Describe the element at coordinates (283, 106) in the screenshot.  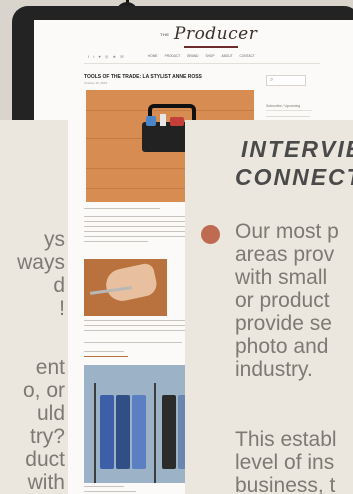
I see `sidebar-title: Subscribe / Upcoming` at that location.